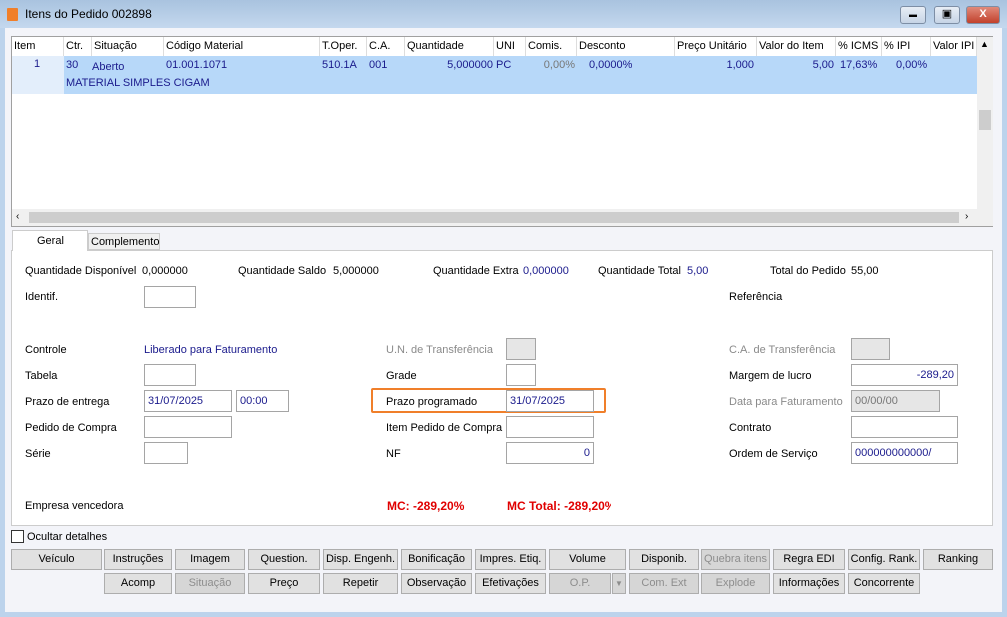 Image resolution: width=1007 pixels, height=617 pixels. Describe the element at coordinates (809, 559) in the screenshot. I see `regra-edi-button: Regra EDI` at that location.